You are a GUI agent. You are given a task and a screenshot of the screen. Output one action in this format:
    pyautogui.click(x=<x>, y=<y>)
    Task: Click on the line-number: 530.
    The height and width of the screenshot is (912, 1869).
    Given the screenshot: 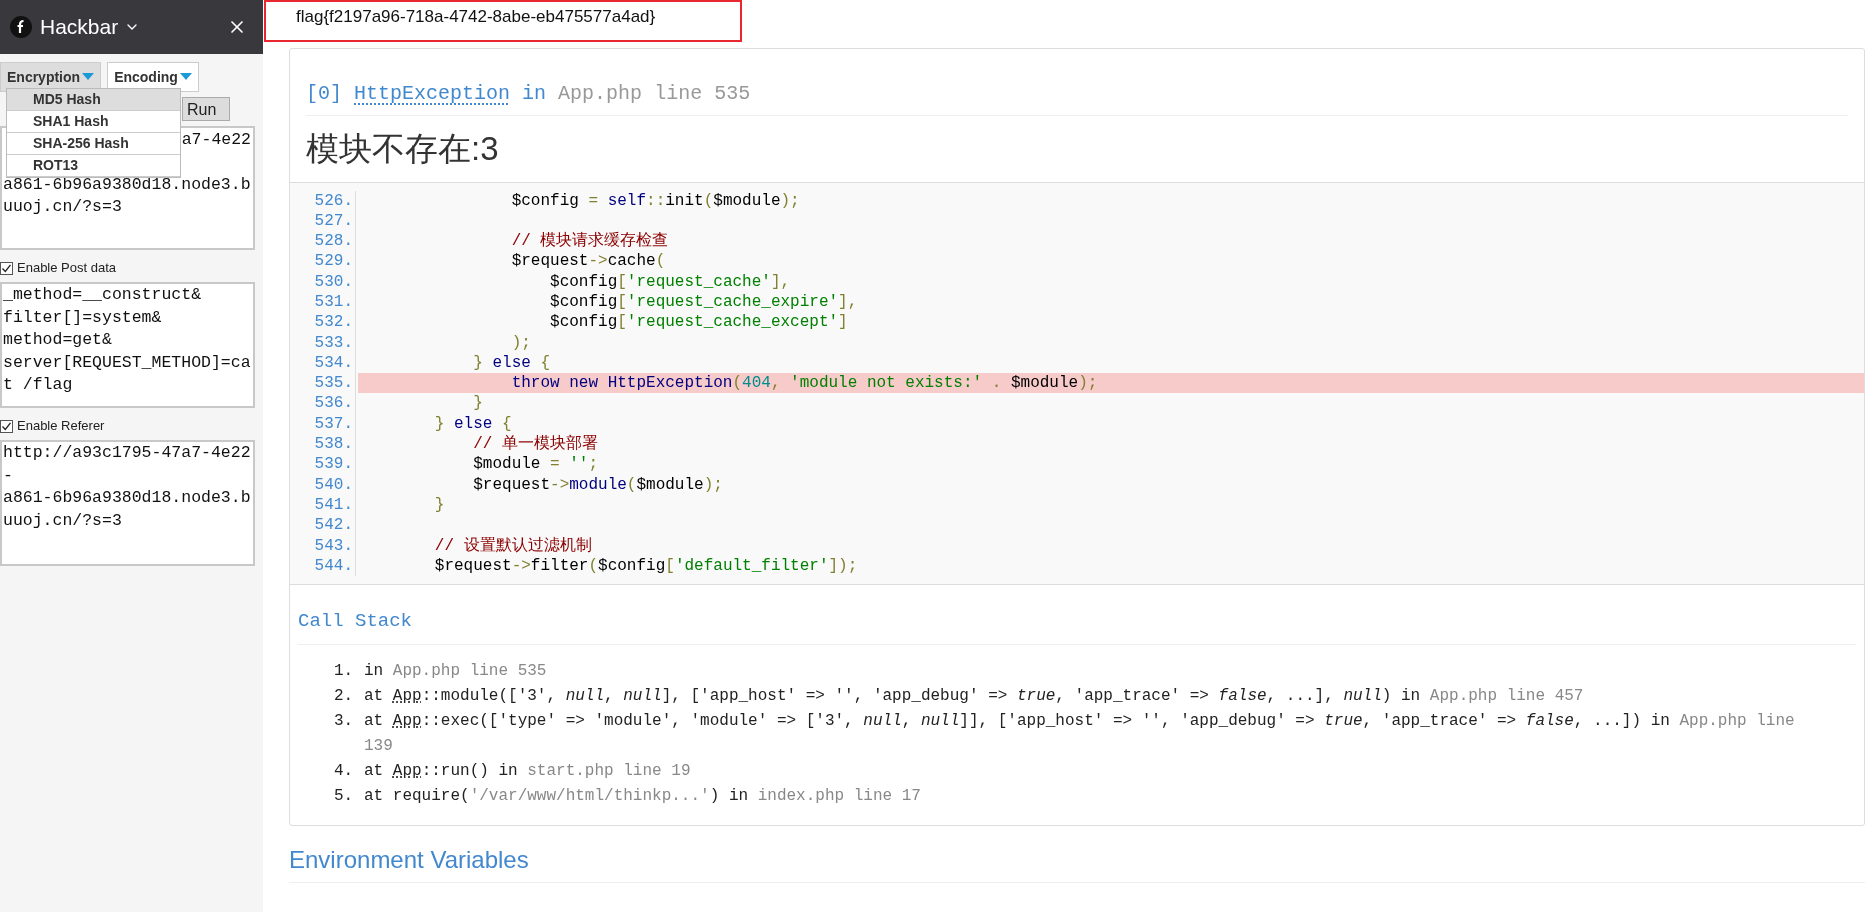 What is the action you would take?
    pyautogui.click(x=323, y=281)
    